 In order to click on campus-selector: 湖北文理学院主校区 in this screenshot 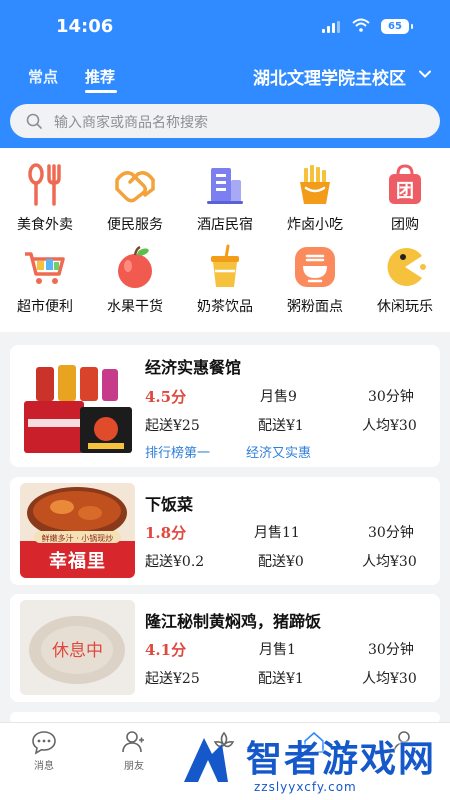, I will do `click(329, 76)`.